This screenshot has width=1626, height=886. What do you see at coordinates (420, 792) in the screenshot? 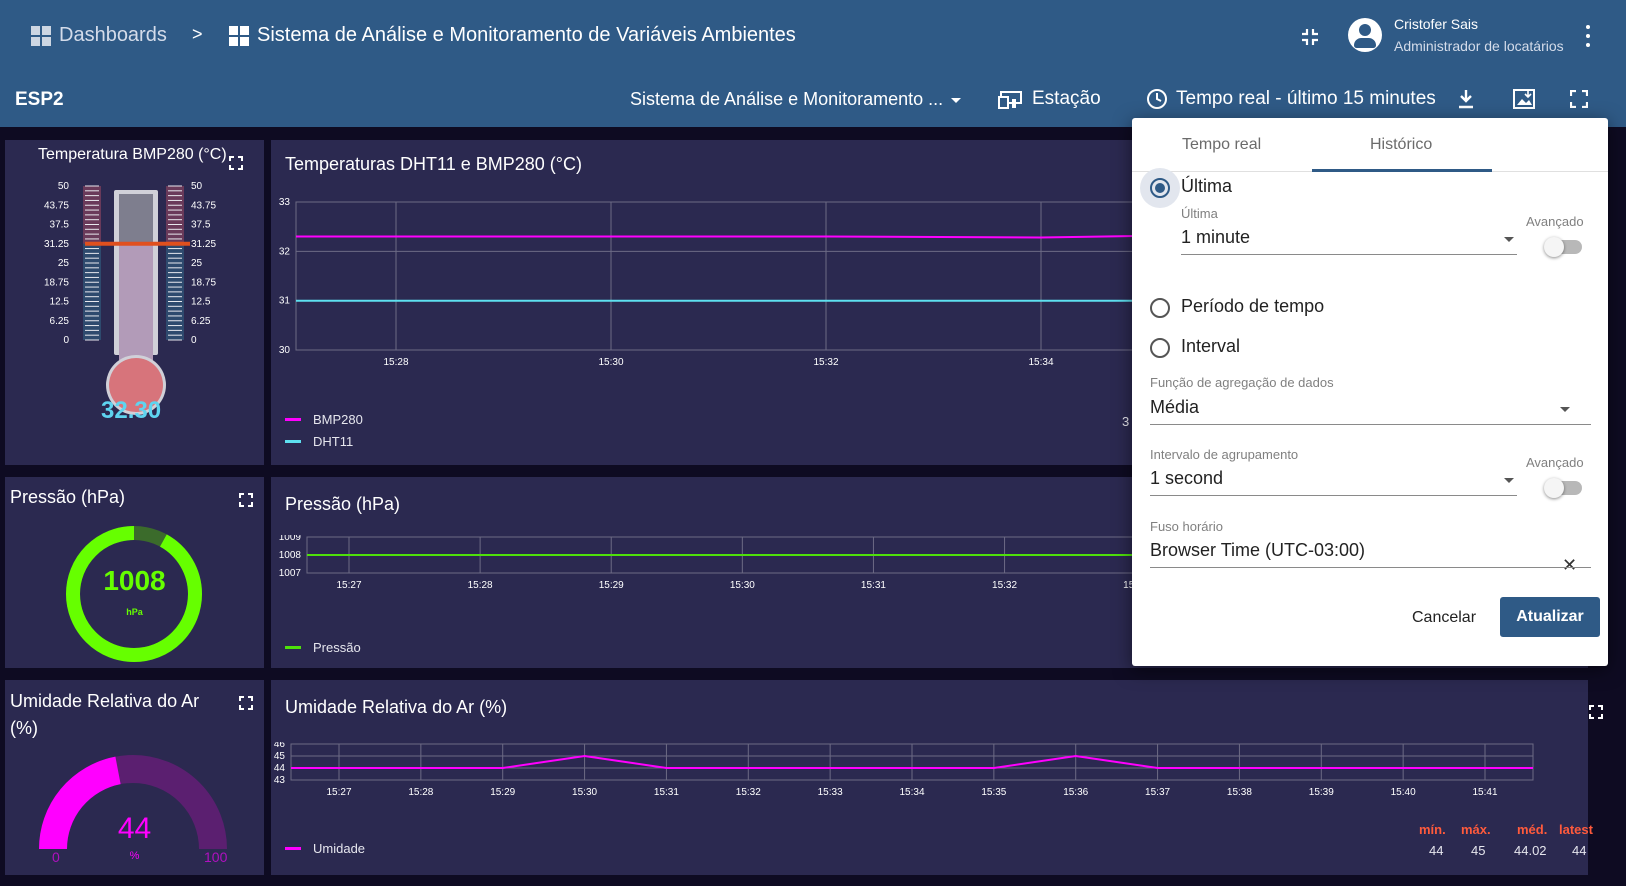
I see `x-tick-label: 15:28` at bounding box center [420, 792].